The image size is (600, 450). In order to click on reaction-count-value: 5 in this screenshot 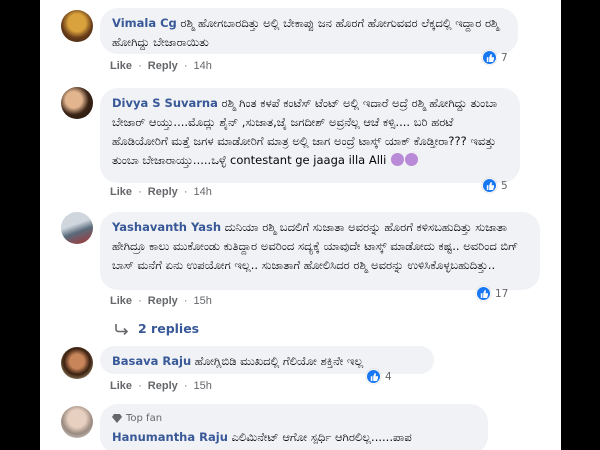, I will do `click(504, 185)`.